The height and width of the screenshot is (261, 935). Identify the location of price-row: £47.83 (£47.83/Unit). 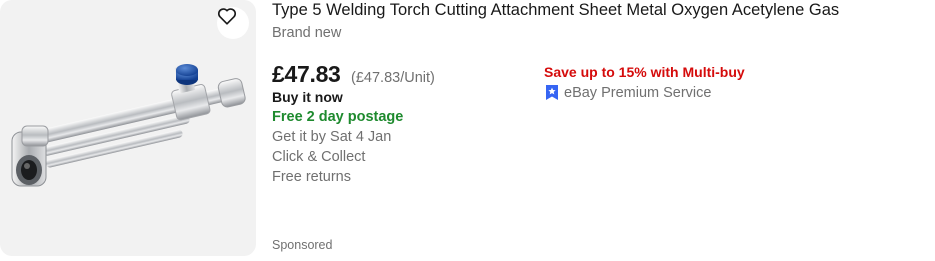
(353, 74).